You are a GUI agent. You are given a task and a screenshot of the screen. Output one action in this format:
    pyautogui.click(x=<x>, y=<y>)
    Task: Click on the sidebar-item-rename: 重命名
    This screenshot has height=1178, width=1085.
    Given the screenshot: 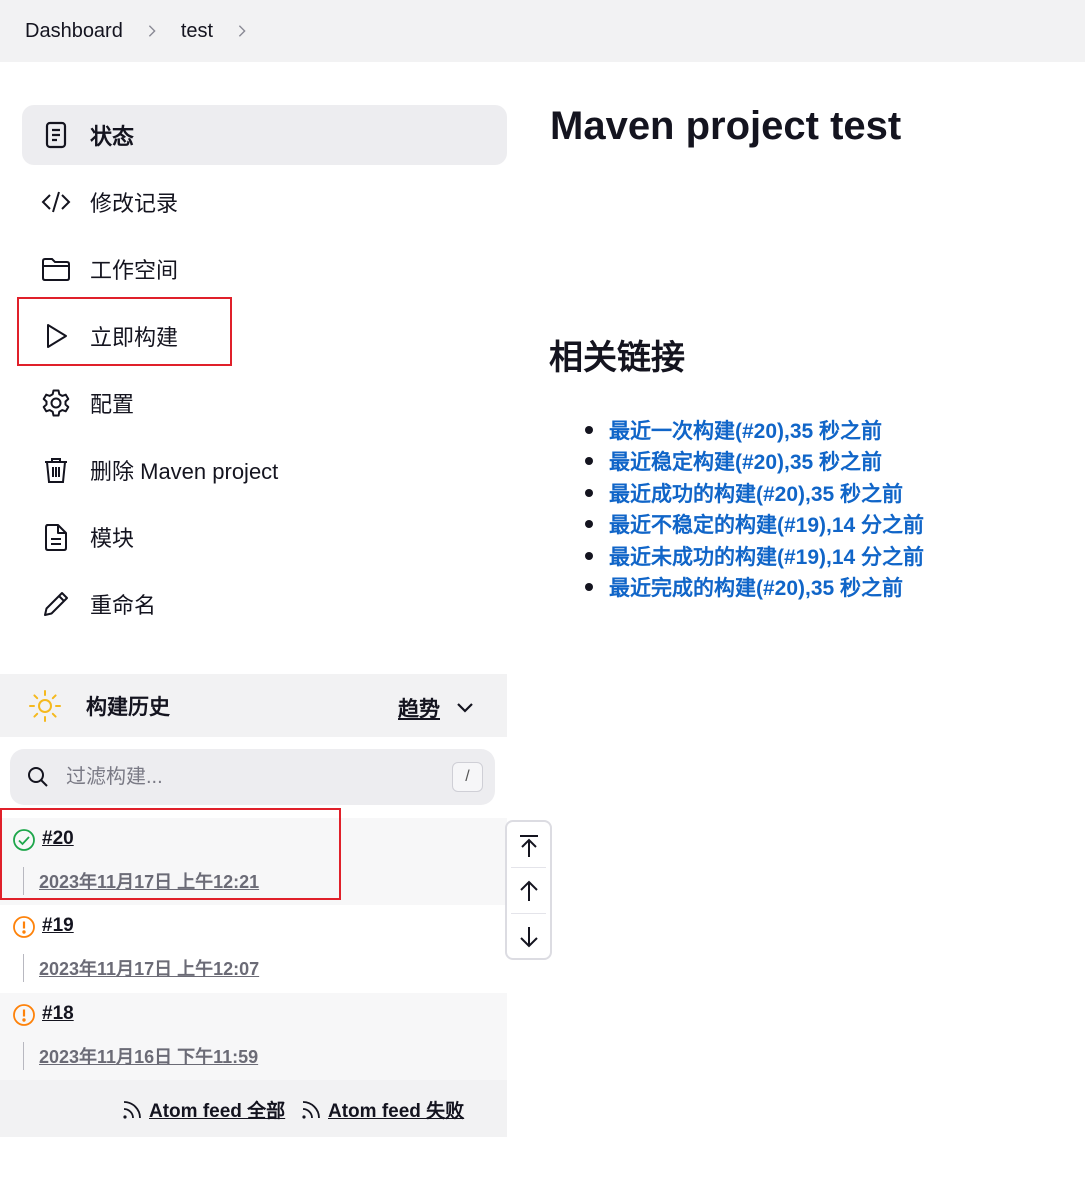 What is the action you would take?
    pyautogui.click(x=264, y=604)
    